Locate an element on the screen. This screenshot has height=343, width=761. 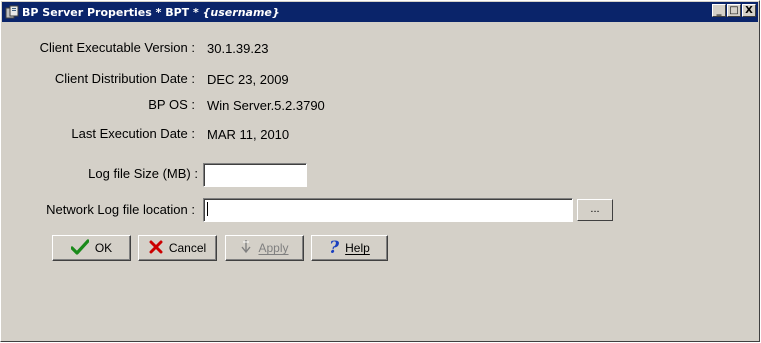
ok-label: OK is located at coordinates (103, 248).